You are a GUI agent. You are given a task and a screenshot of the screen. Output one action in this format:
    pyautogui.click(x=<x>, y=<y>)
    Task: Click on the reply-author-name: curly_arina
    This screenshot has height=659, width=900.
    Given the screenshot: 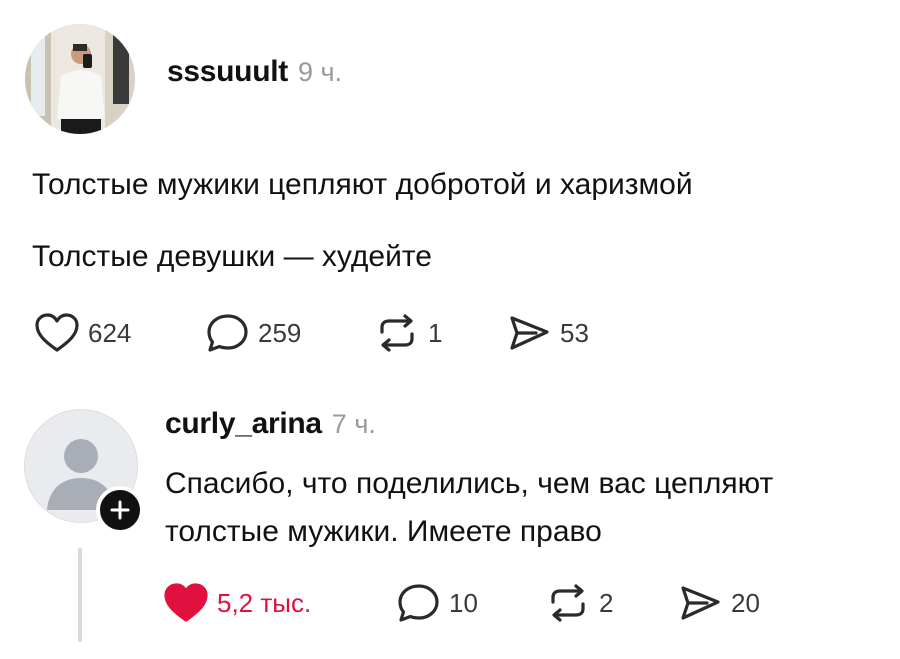 What is the action you would take?
    pyautogui.click(x=243, y=424)
    